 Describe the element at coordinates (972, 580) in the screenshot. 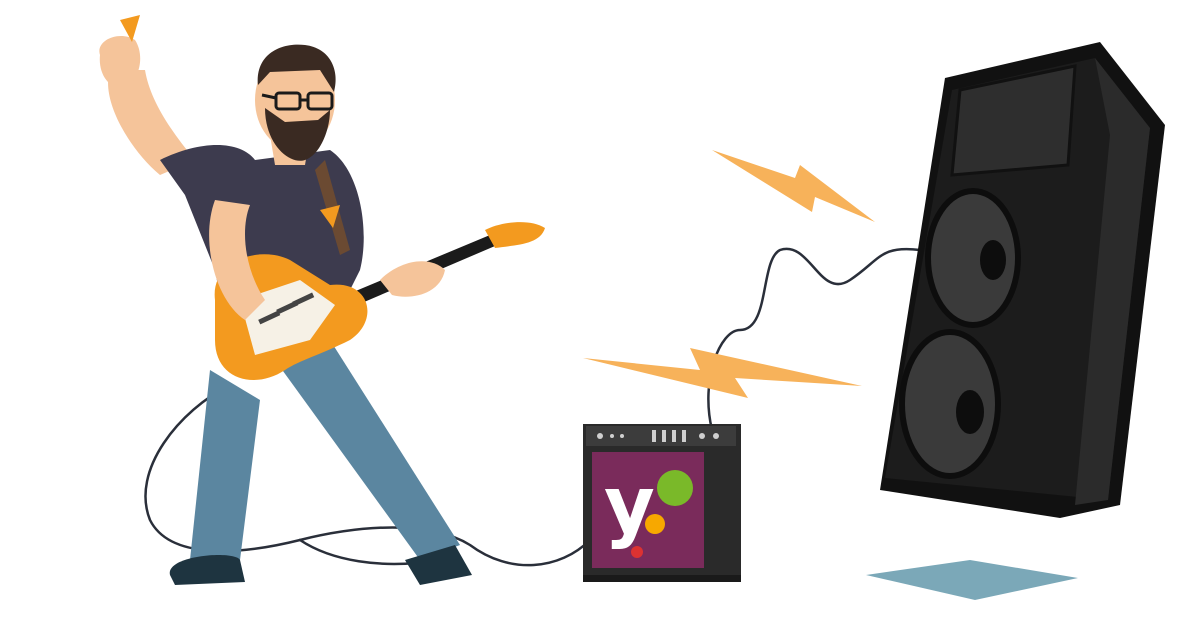

I see `speaker-floor-shadow` at that location.